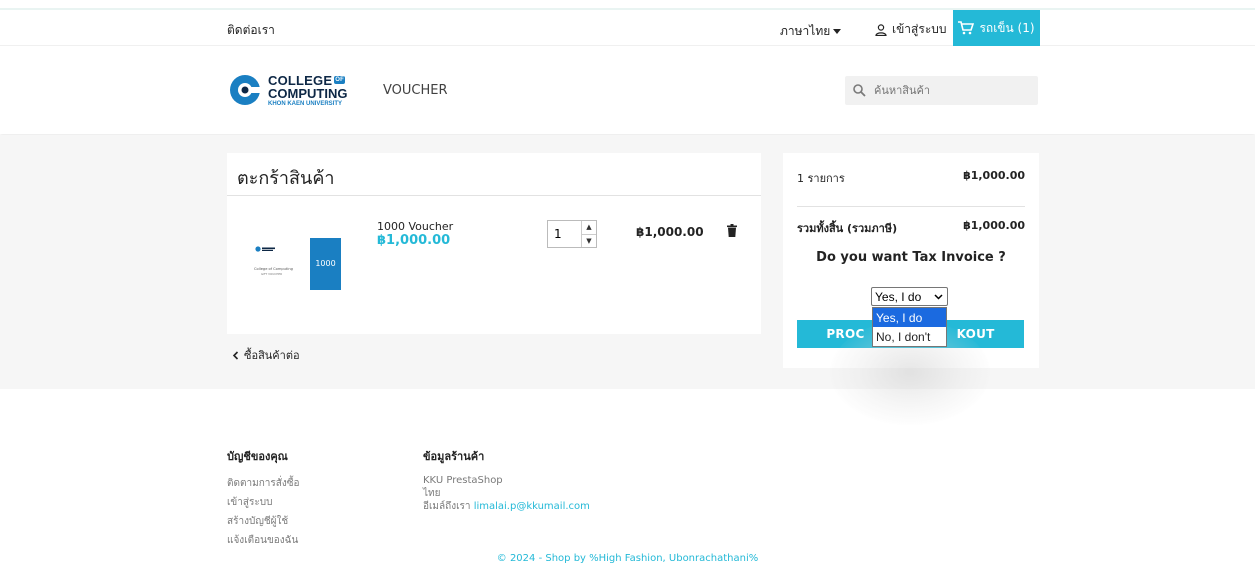 This screenshot has height=567, width=1255. I want to click on store-email-row: อีเมล์ถึงเรา limalai.p@kkumail.com, so click(506, 506).